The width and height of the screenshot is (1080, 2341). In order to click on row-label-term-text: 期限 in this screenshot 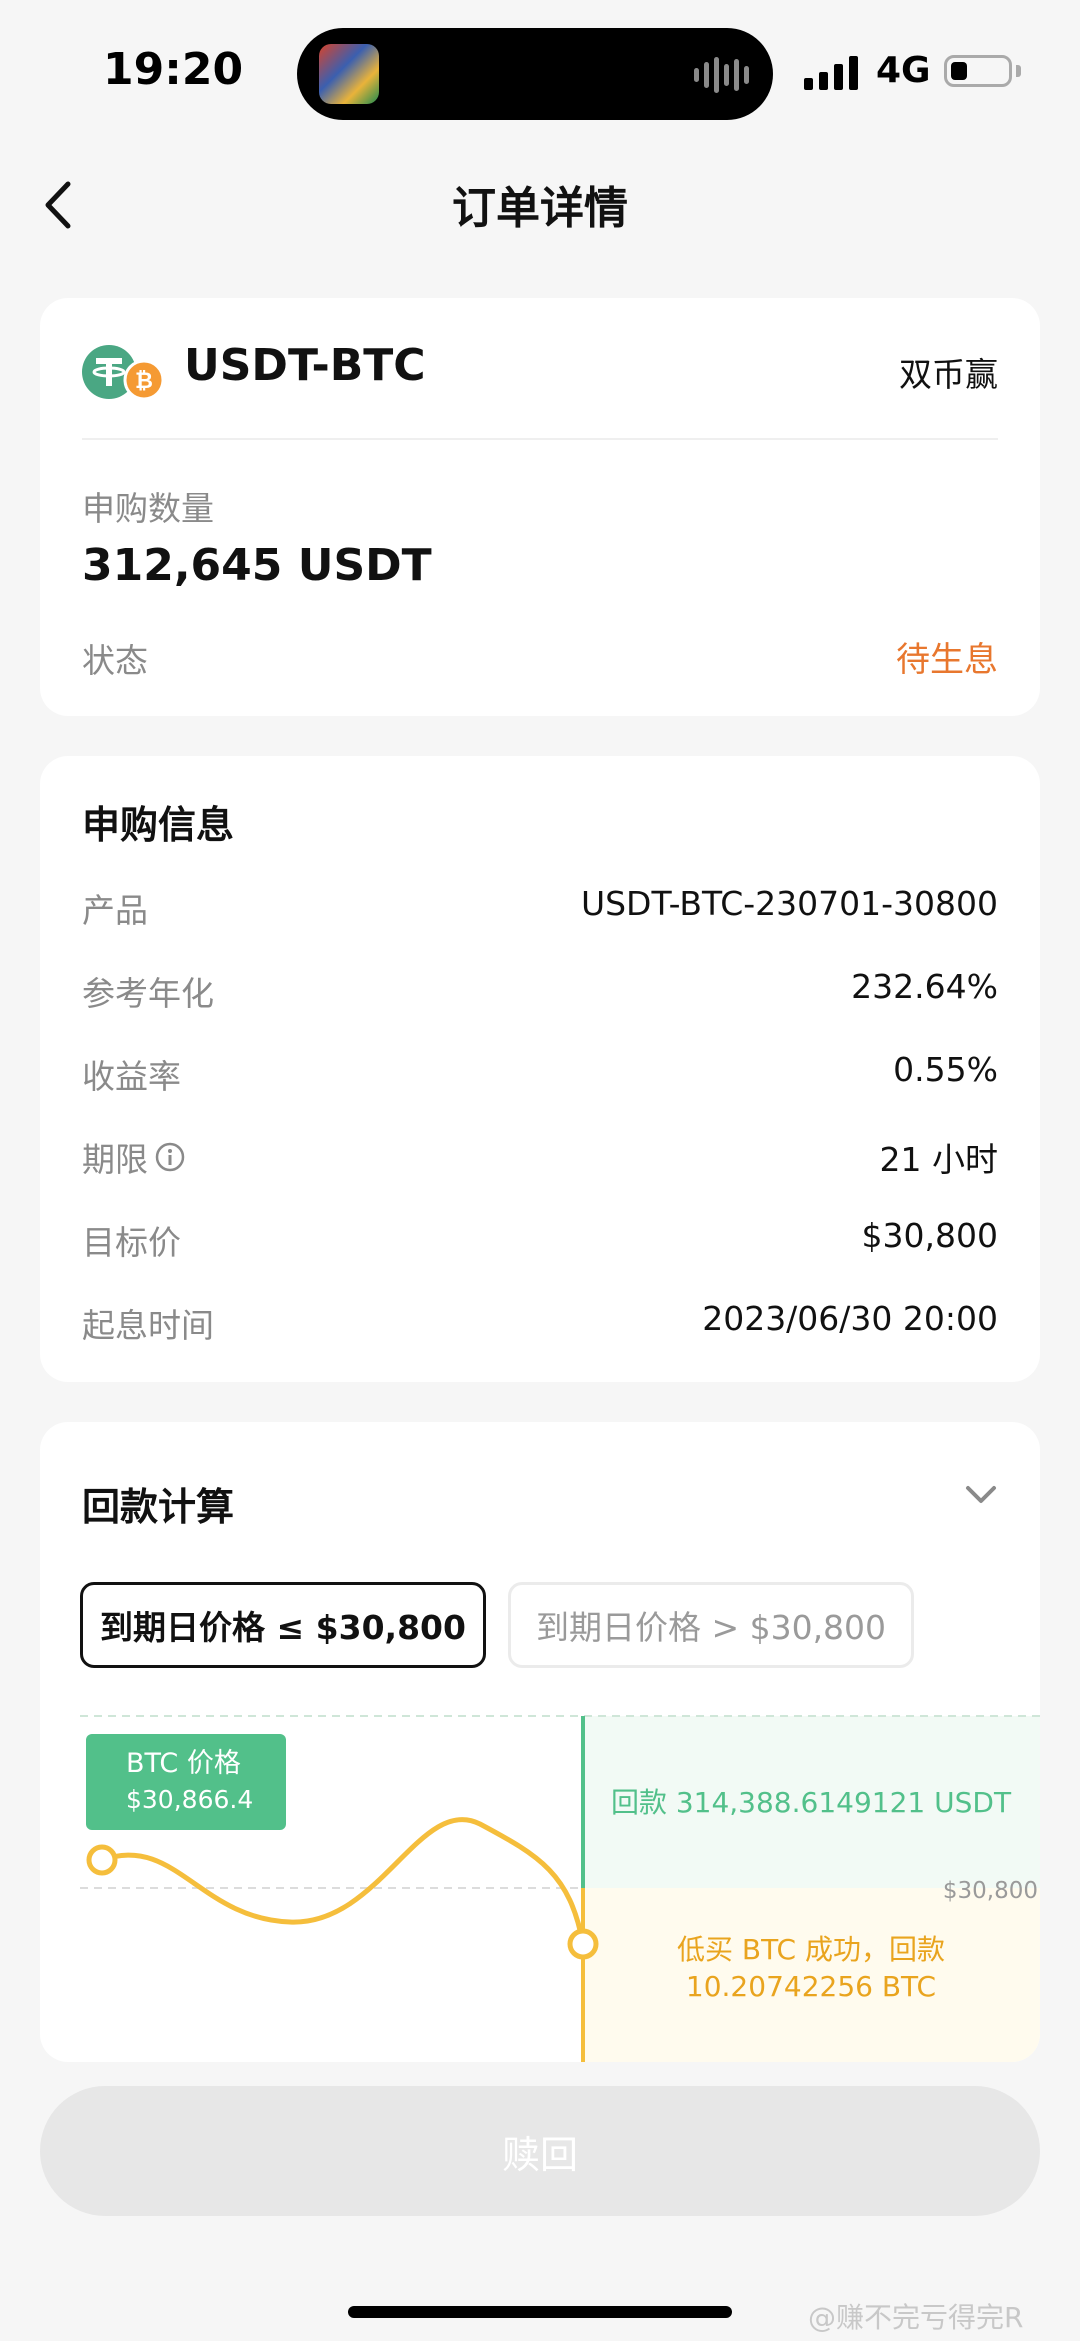, I will do `click(115, 1159)`.